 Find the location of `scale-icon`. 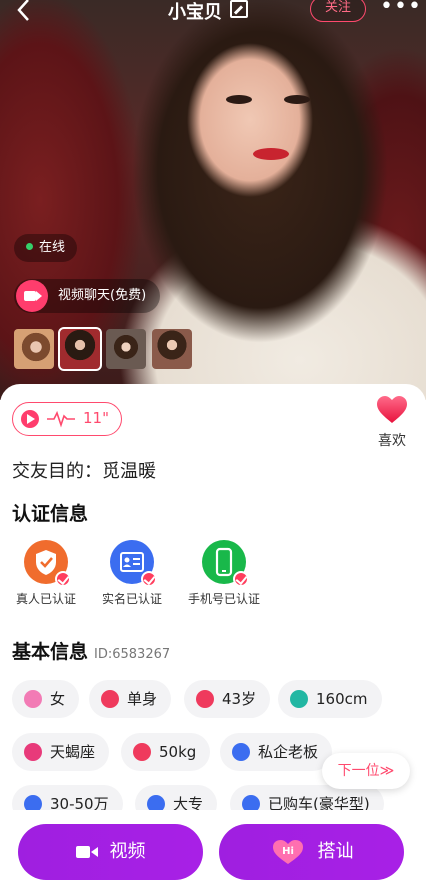

scale-icon is located at coordinates (142, 752).